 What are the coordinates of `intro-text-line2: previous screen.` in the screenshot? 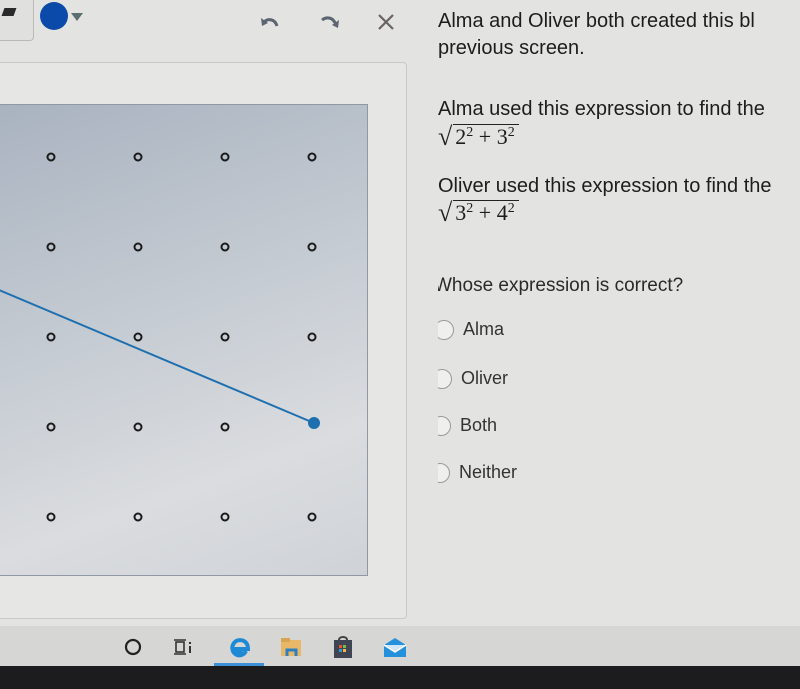 It's located at (511, 48).